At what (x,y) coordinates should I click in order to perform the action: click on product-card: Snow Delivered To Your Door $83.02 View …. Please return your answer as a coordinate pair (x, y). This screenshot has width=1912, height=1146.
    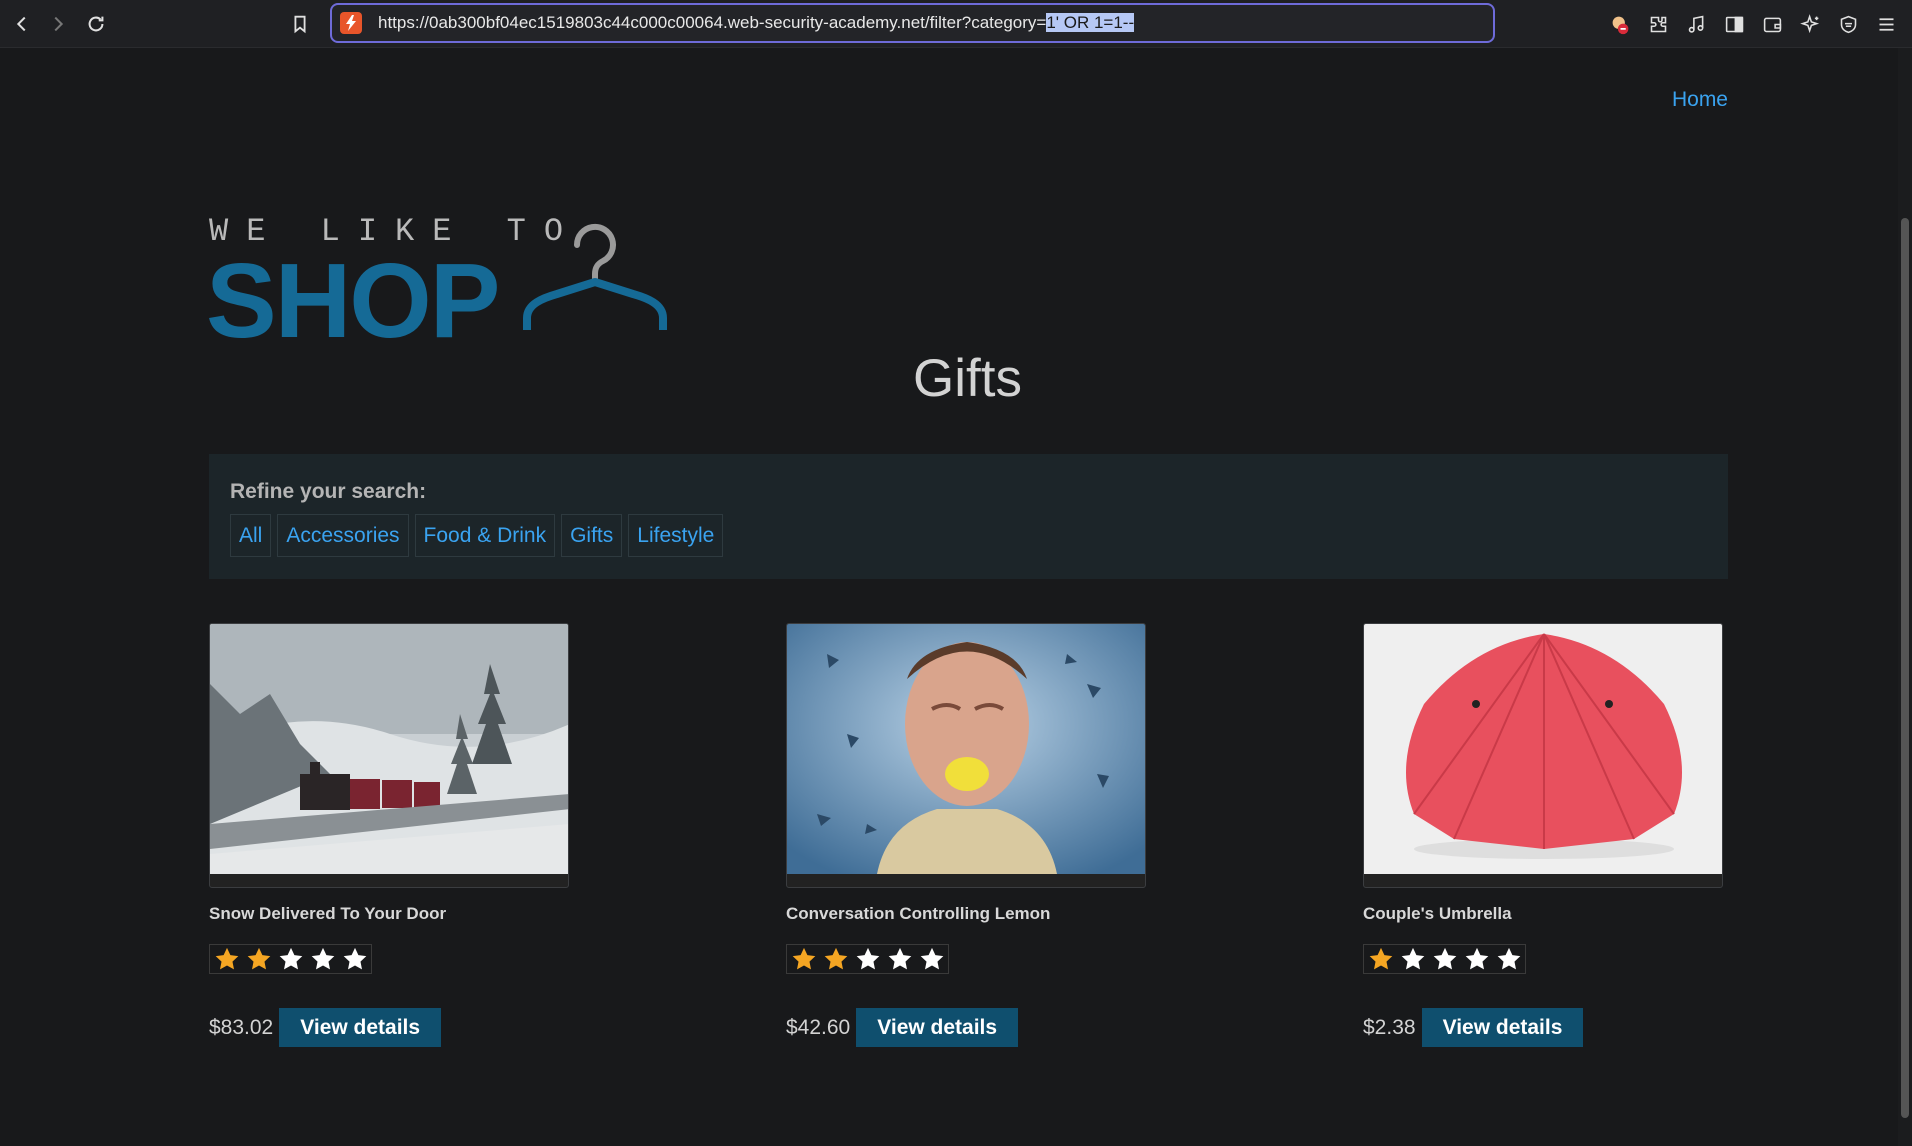
    Looking at the image, I should click on (389, 835).